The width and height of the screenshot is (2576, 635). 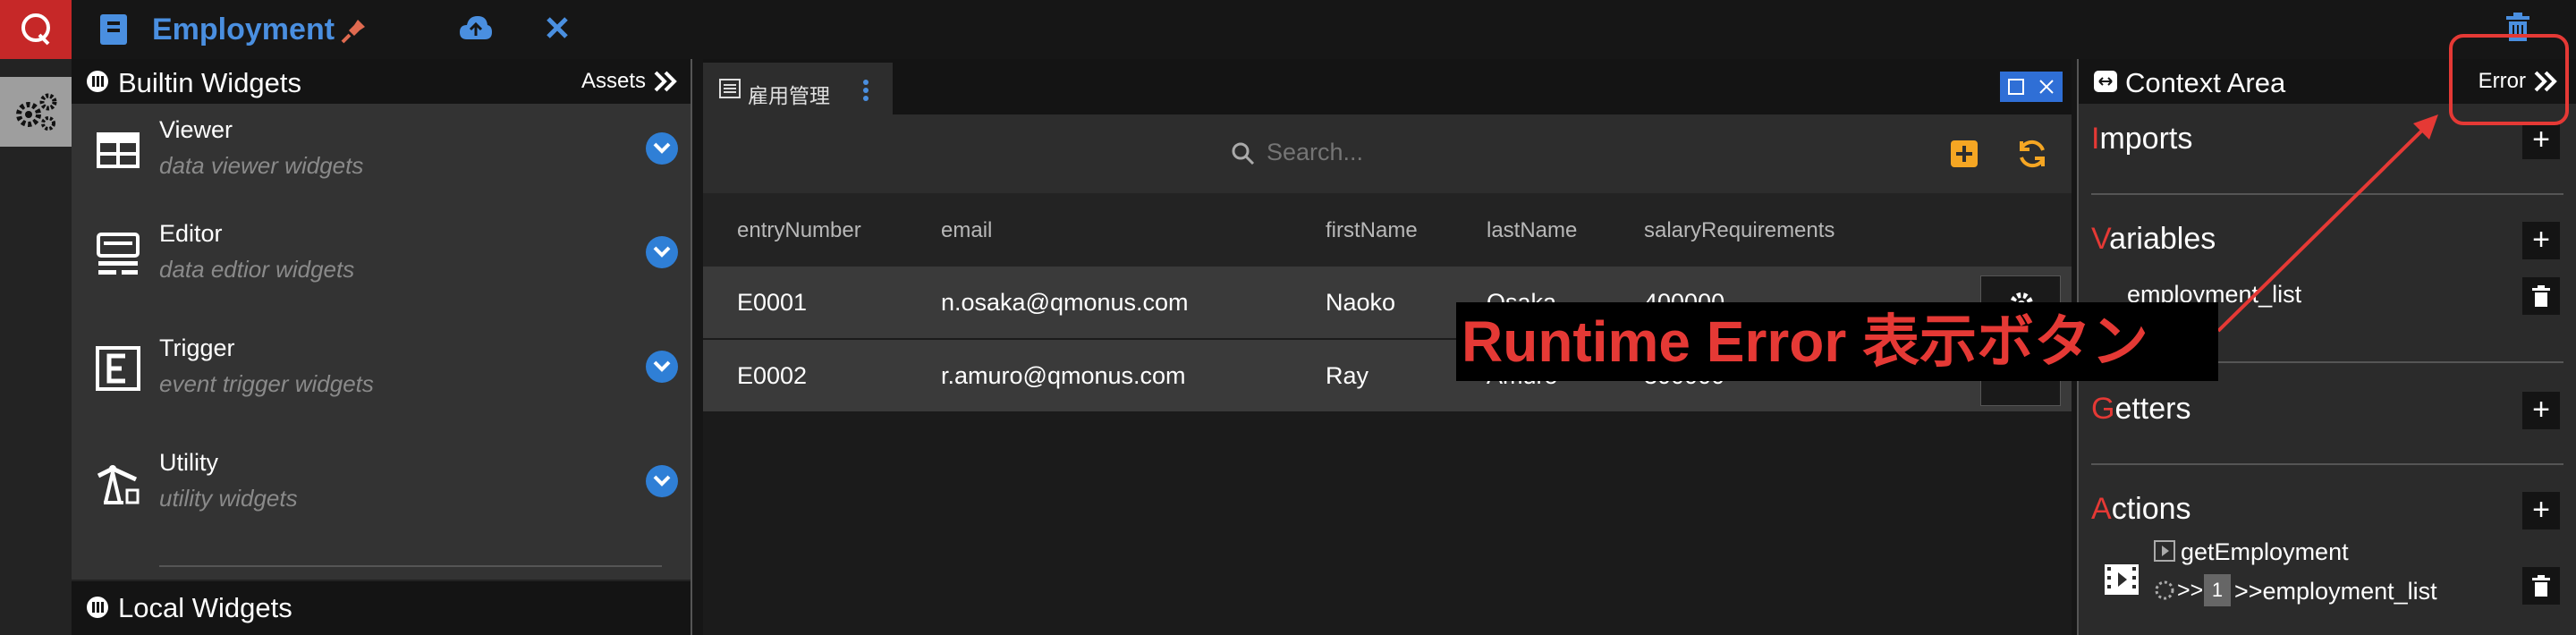 I want to click on widget-viewer: Viewer data viewer widgets, so click(x=381, y=155).